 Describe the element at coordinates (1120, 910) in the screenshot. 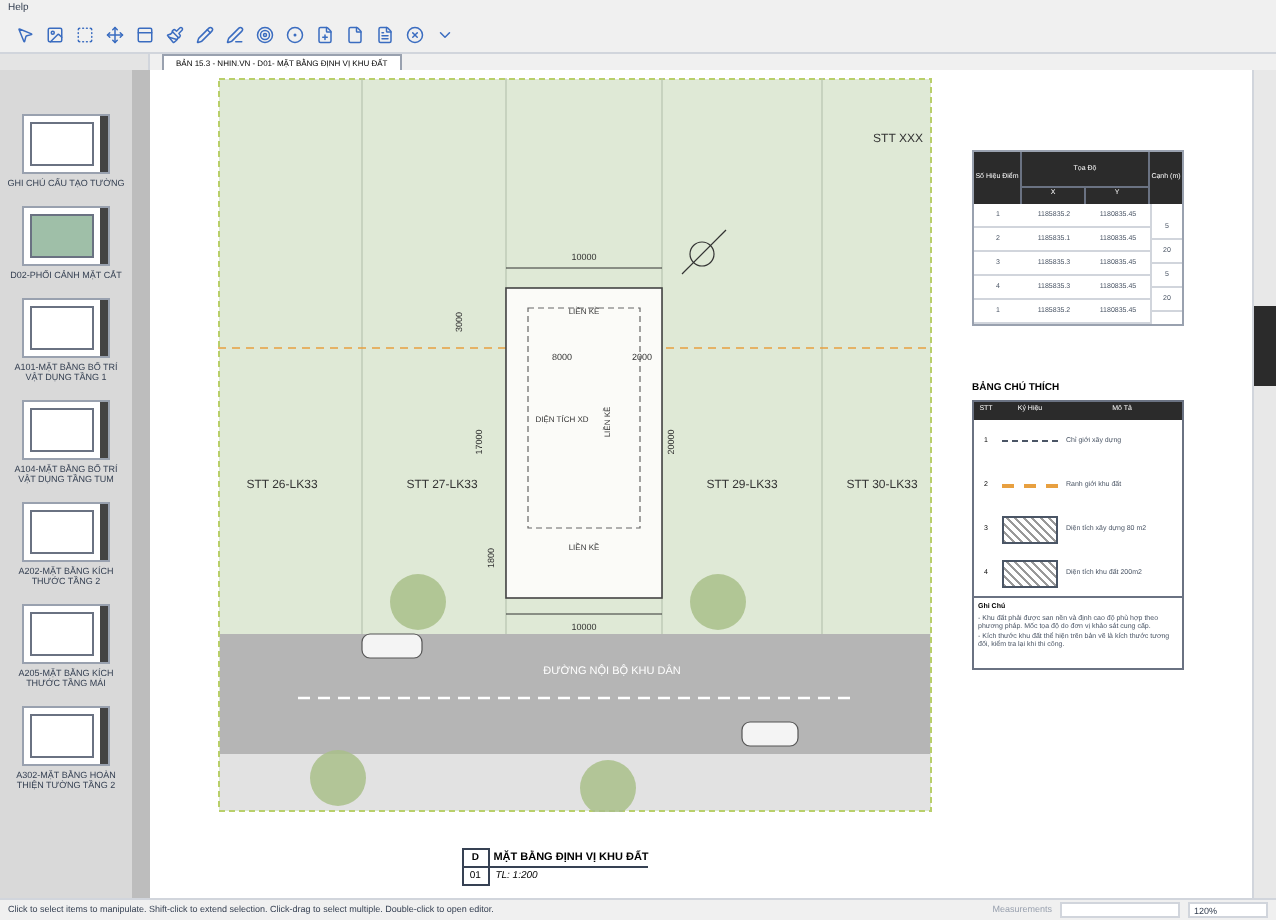

I see `measurements-field` at that location.